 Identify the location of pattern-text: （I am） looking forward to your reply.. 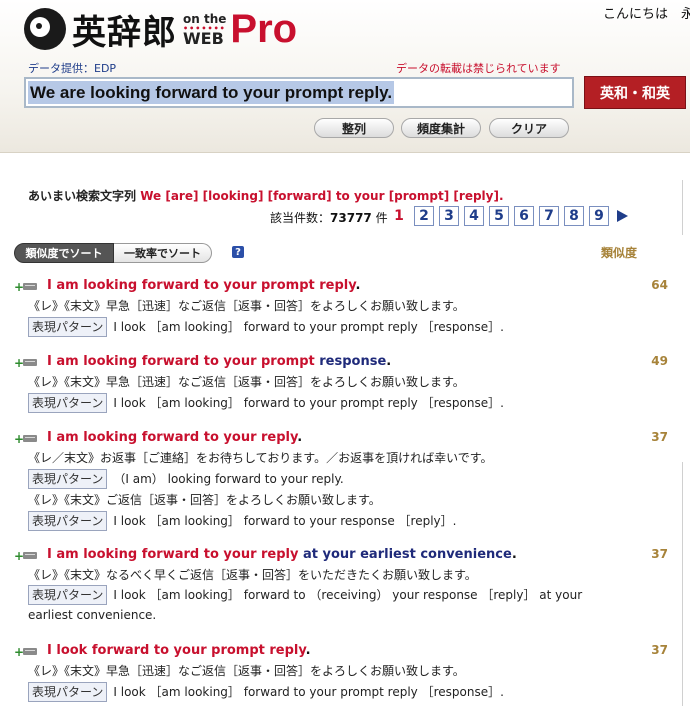
(228, 479).